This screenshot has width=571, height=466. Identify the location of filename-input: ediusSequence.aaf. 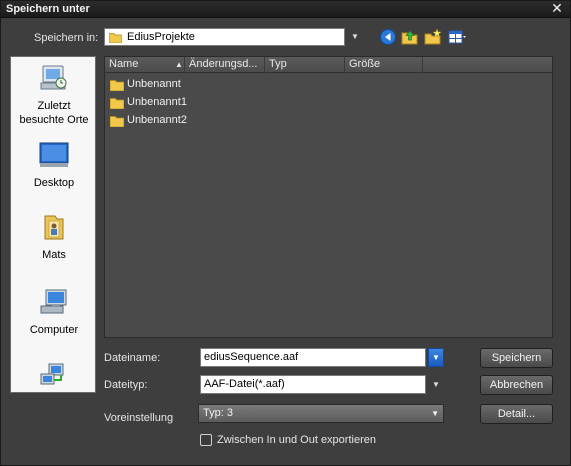
(313, 357).